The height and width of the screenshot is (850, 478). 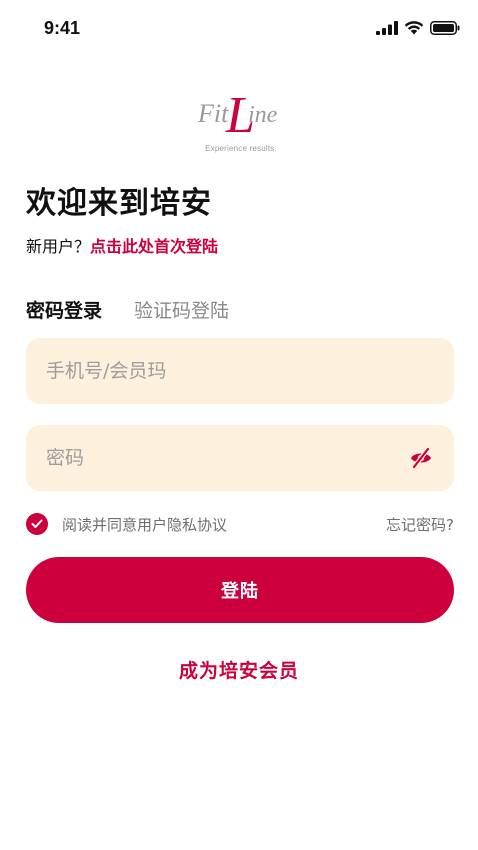 I want to click on account-field, so click(x=240, y=371).